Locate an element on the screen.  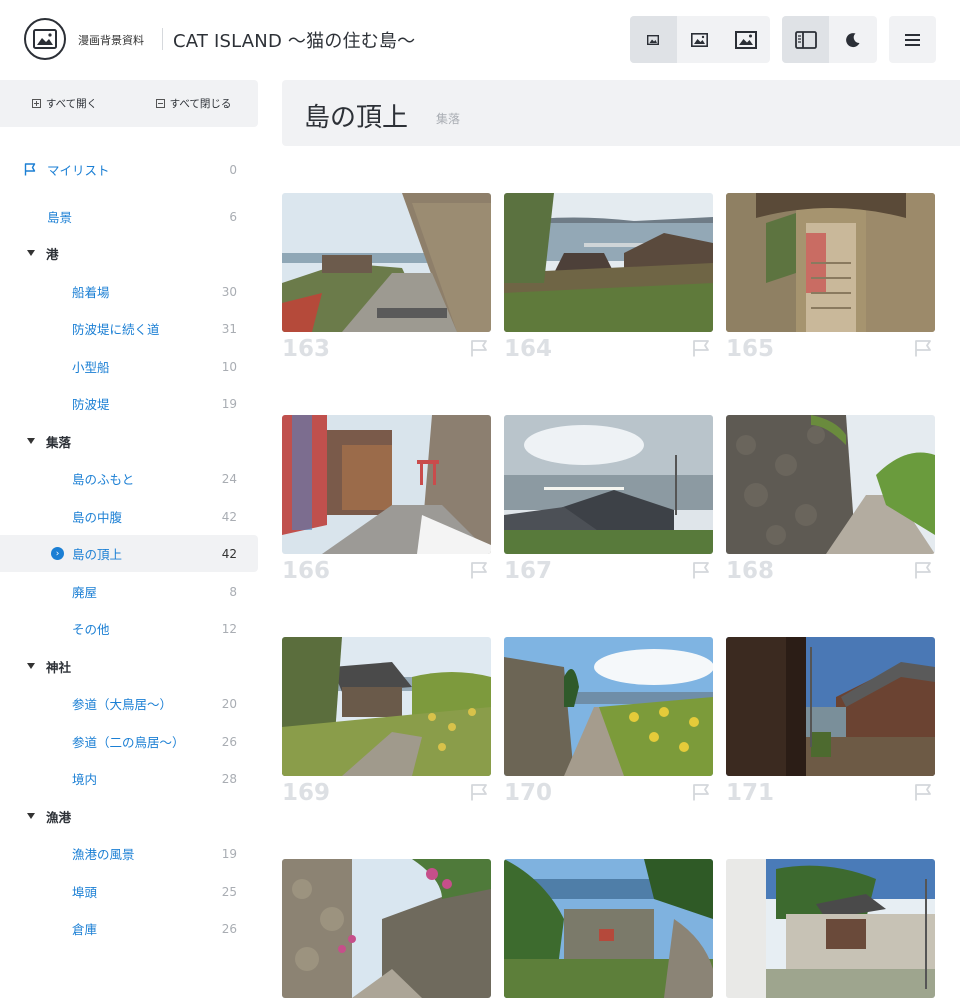
photo-card: 170 is located at coordinates (608, 721).